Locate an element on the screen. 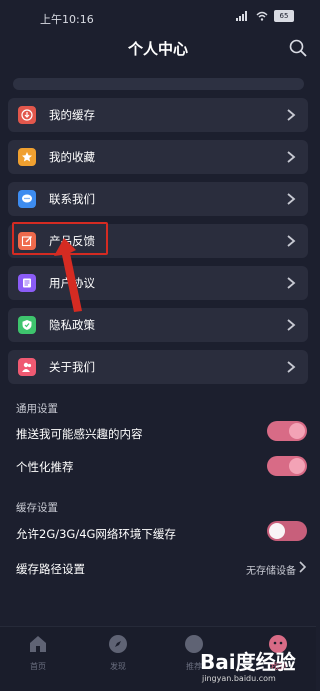  watermark: Bai度经验 jingyan.baidu.com is located at coordinates (254, 664).